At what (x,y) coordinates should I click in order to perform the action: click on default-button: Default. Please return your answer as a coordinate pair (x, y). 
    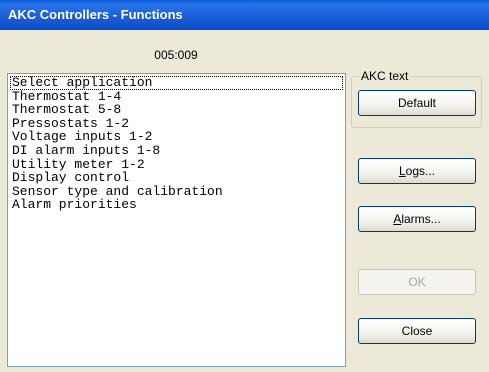
    Looking at the image, I should click on (417, 103).